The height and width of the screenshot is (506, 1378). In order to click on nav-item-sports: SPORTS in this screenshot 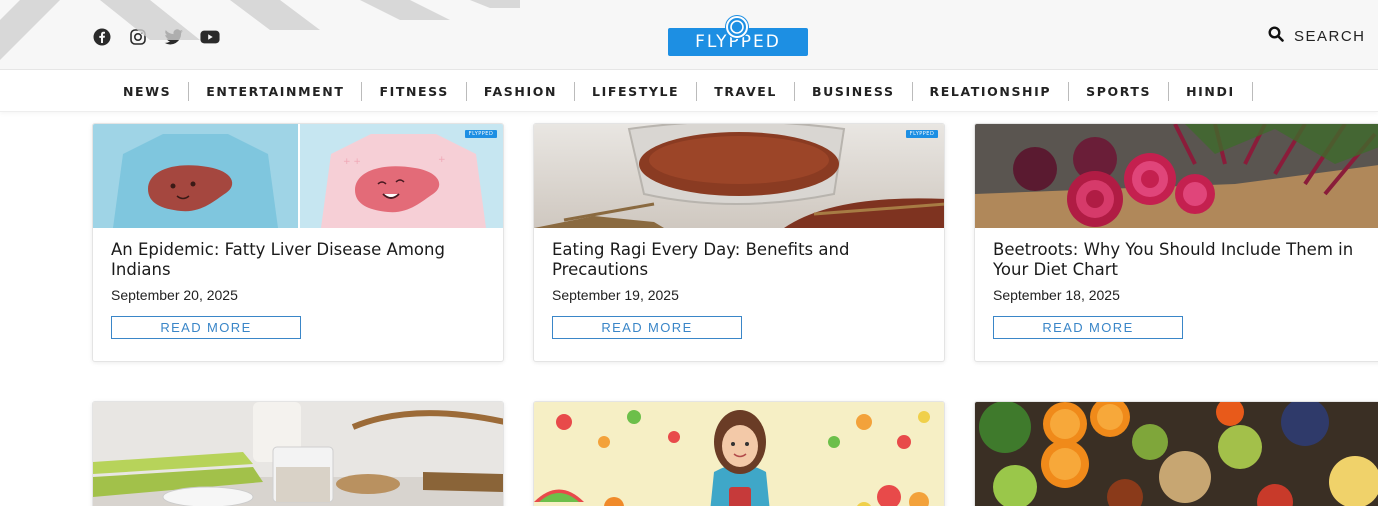, I will do `click(1119, 91)`.